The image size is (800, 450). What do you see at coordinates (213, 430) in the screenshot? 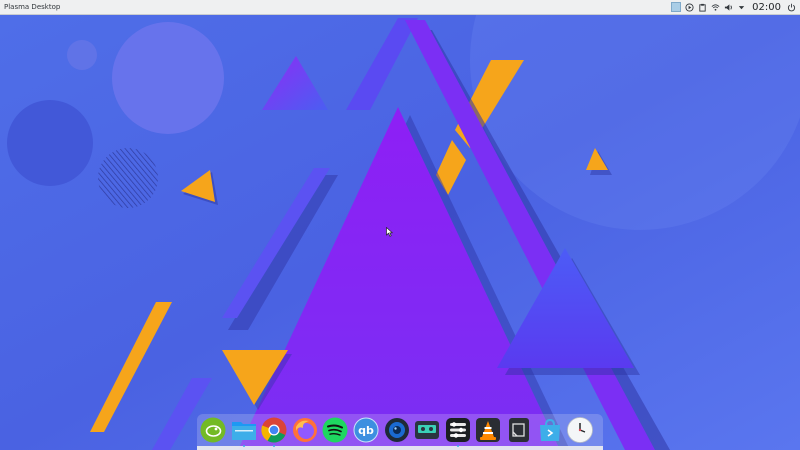
I see `opensuse-icon` at bounding box center [213, 430].